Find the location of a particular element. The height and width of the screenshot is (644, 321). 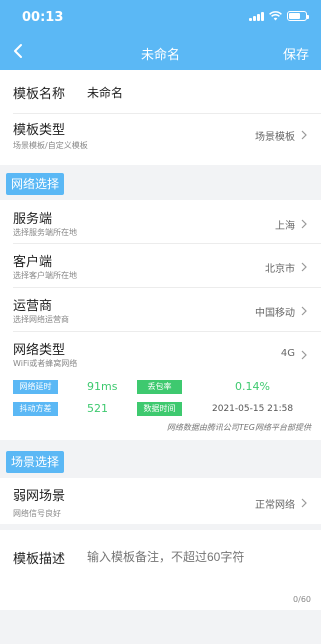

data-source-note: 网络数据由腾讯公司TEG网络平台部提供 is located at coordinates (238, 427).